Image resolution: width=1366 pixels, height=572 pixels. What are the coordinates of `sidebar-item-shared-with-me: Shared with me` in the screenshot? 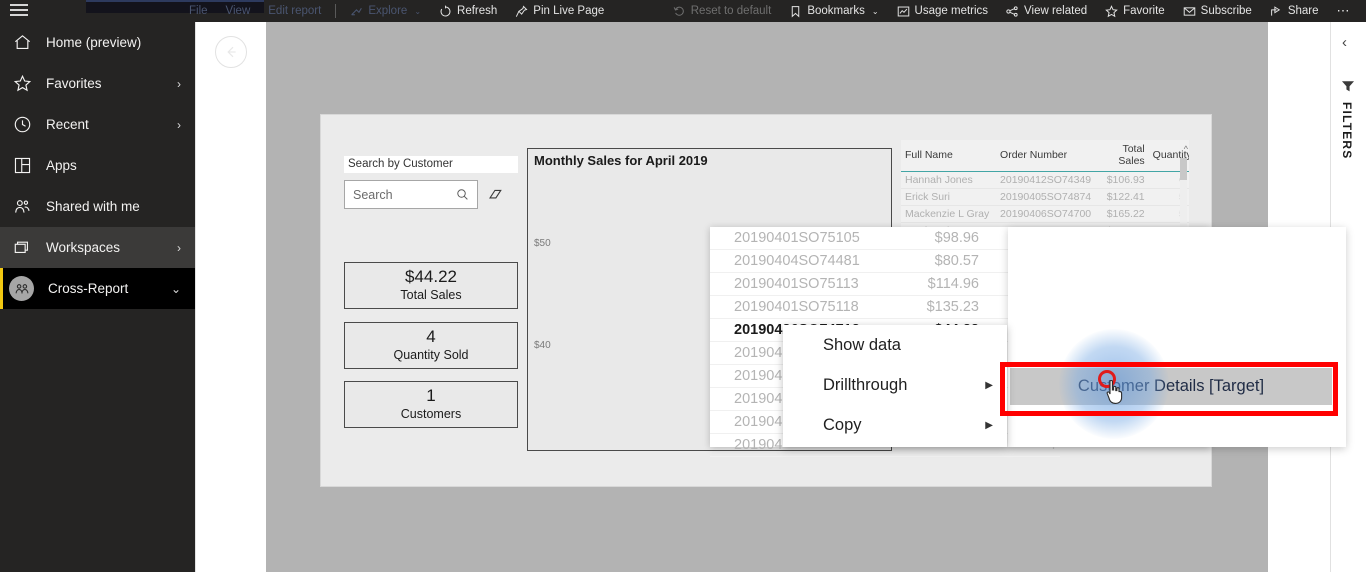 It's located at (97, 206).